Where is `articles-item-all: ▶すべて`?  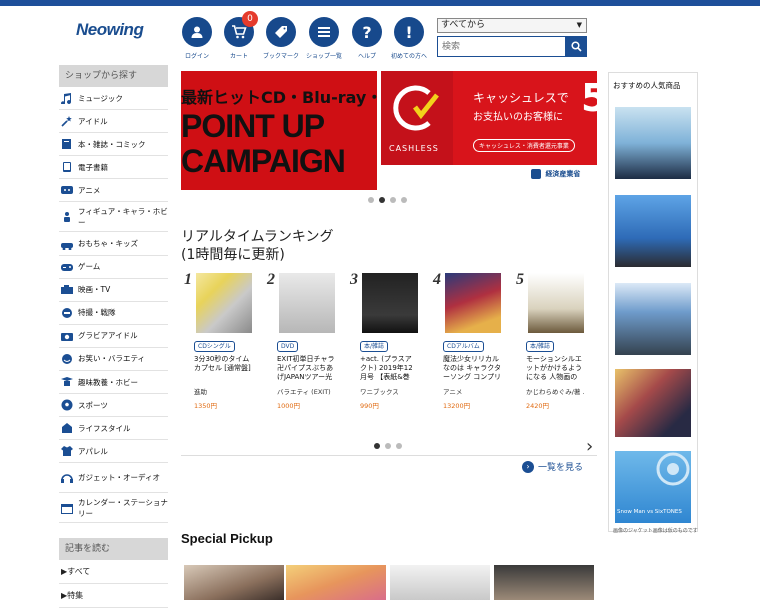
articles-item-all: ▶すべて is located at coordinates (113, 572).